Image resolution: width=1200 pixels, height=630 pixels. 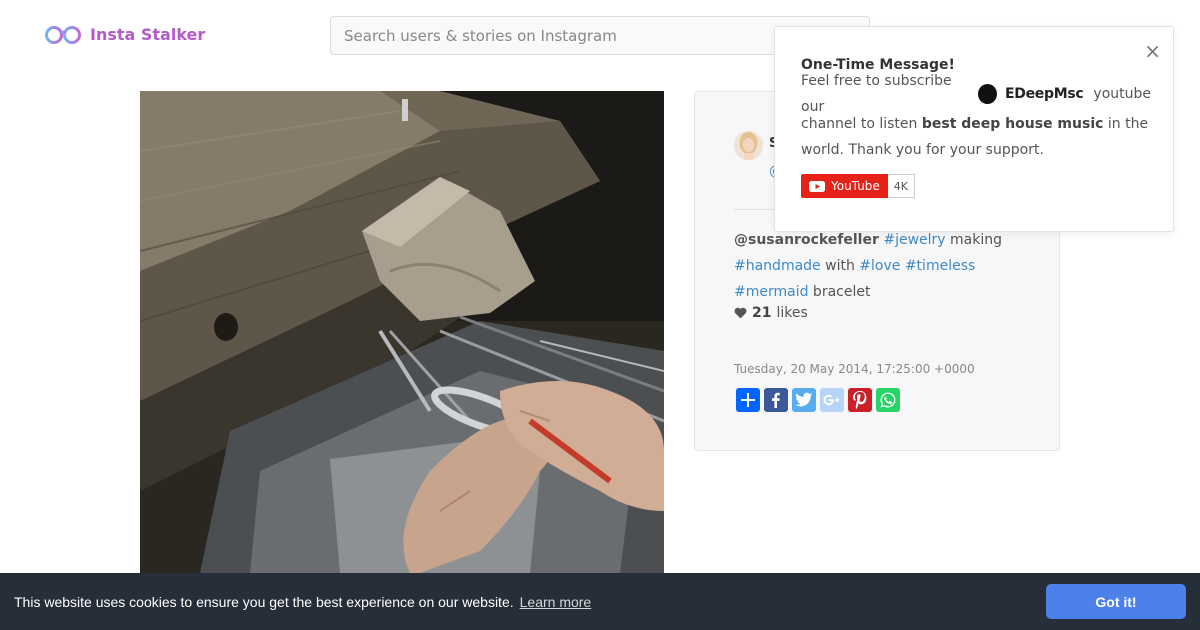 I want to click on youtube-subscribe-button: YouTube, so click(x=844, y=186).